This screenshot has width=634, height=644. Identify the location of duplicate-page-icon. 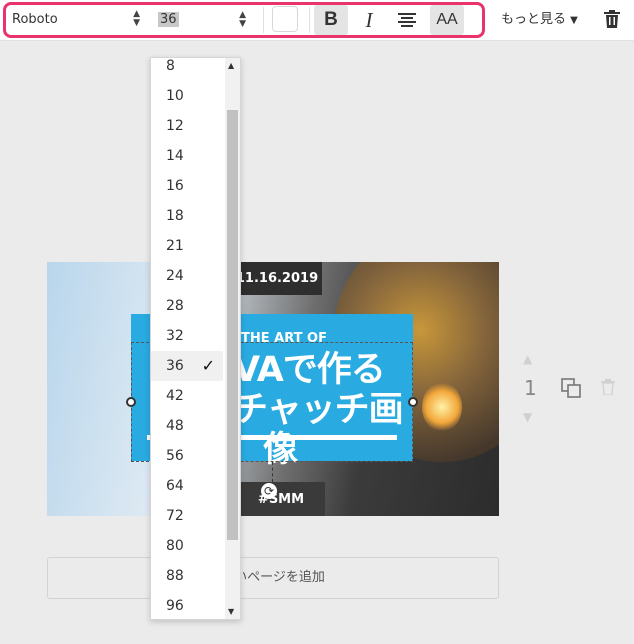
(571, 388).